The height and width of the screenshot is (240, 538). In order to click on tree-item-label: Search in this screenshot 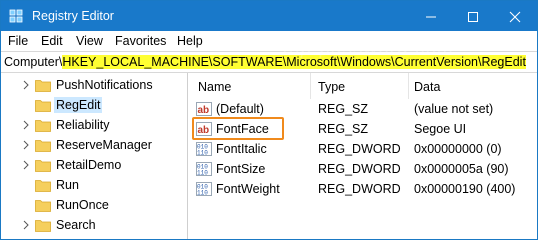, I will do `click(76, 225)`.